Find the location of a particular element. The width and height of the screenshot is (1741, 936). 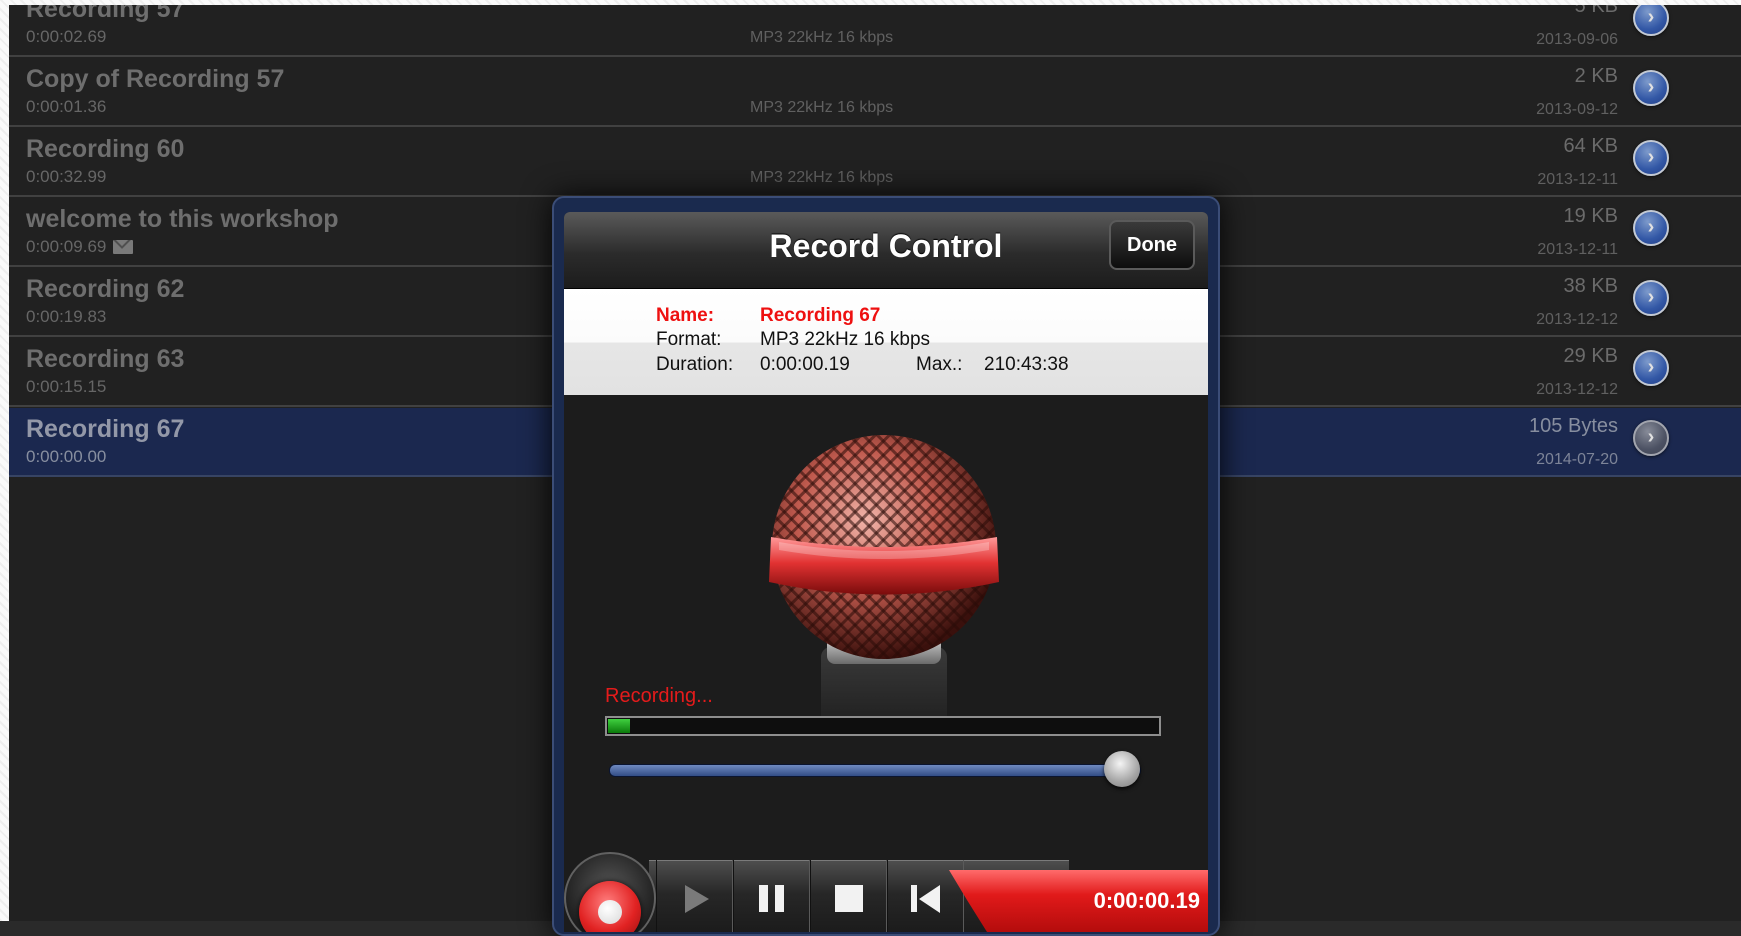

elapsed-time: 0:00:00.19 is located at coordinates (1146, 900).